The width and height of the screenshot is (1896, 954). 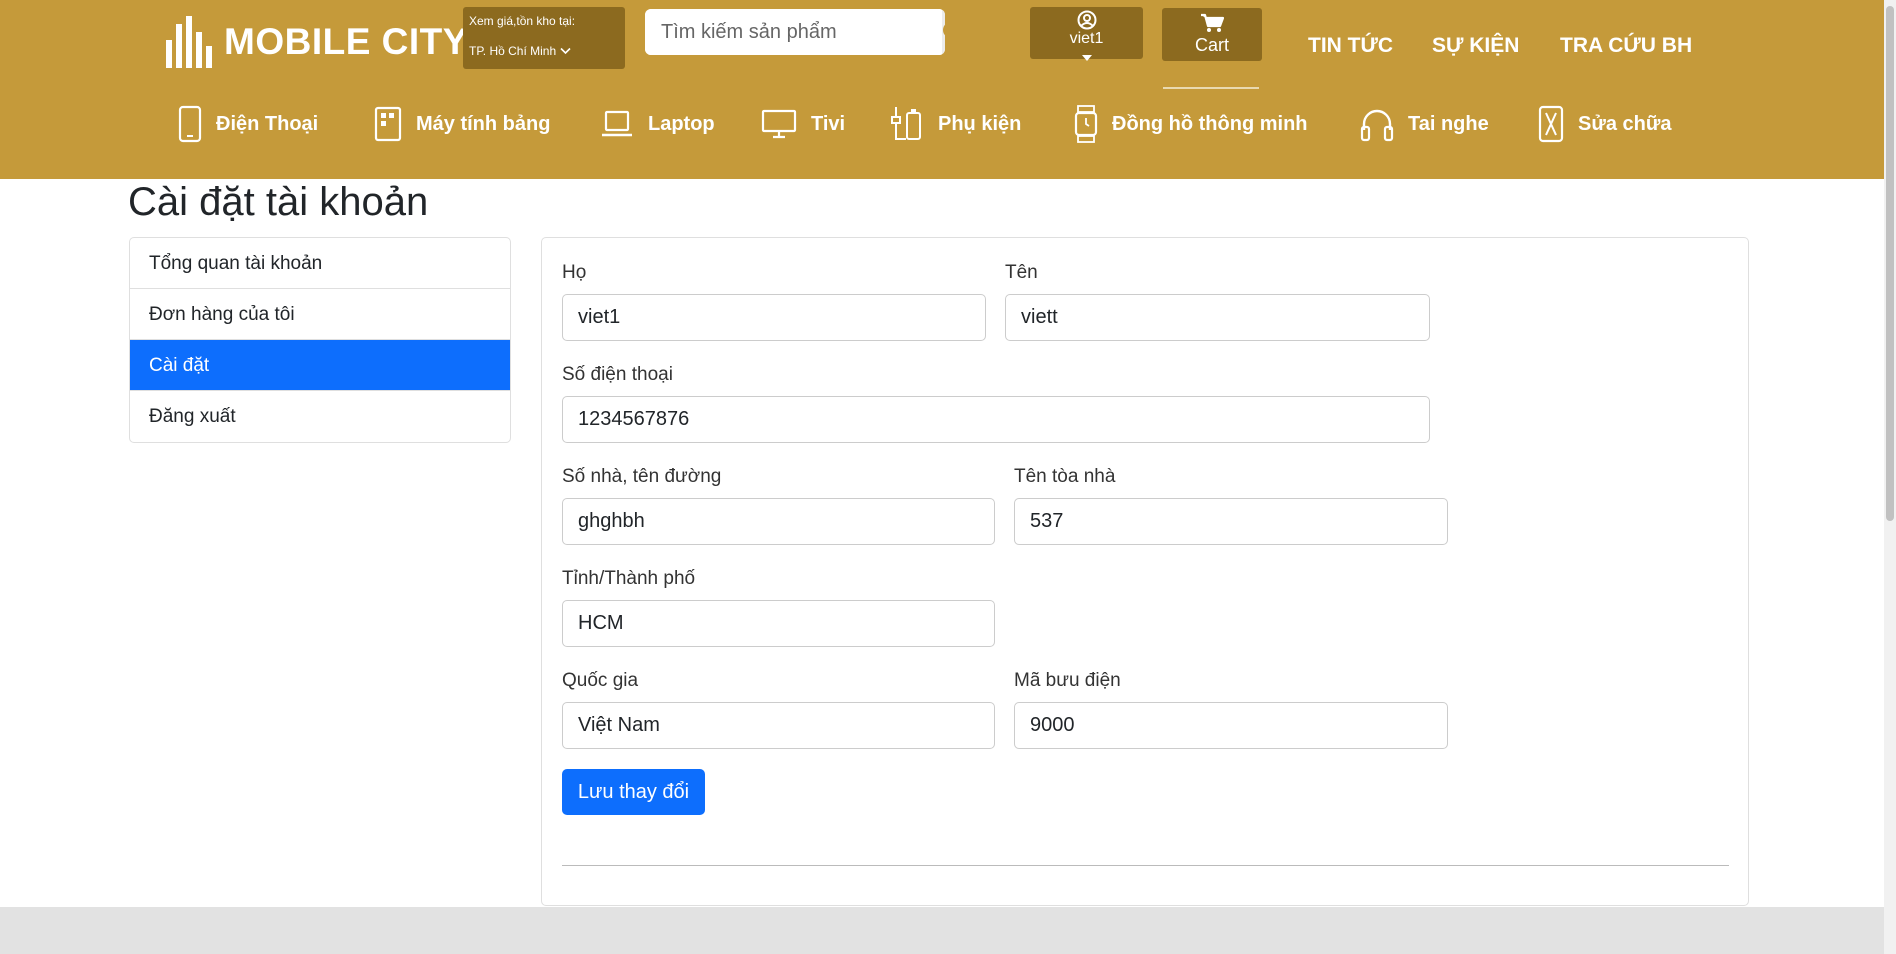 I want to click on user-circle-icon, so click(x=1086, y=20).